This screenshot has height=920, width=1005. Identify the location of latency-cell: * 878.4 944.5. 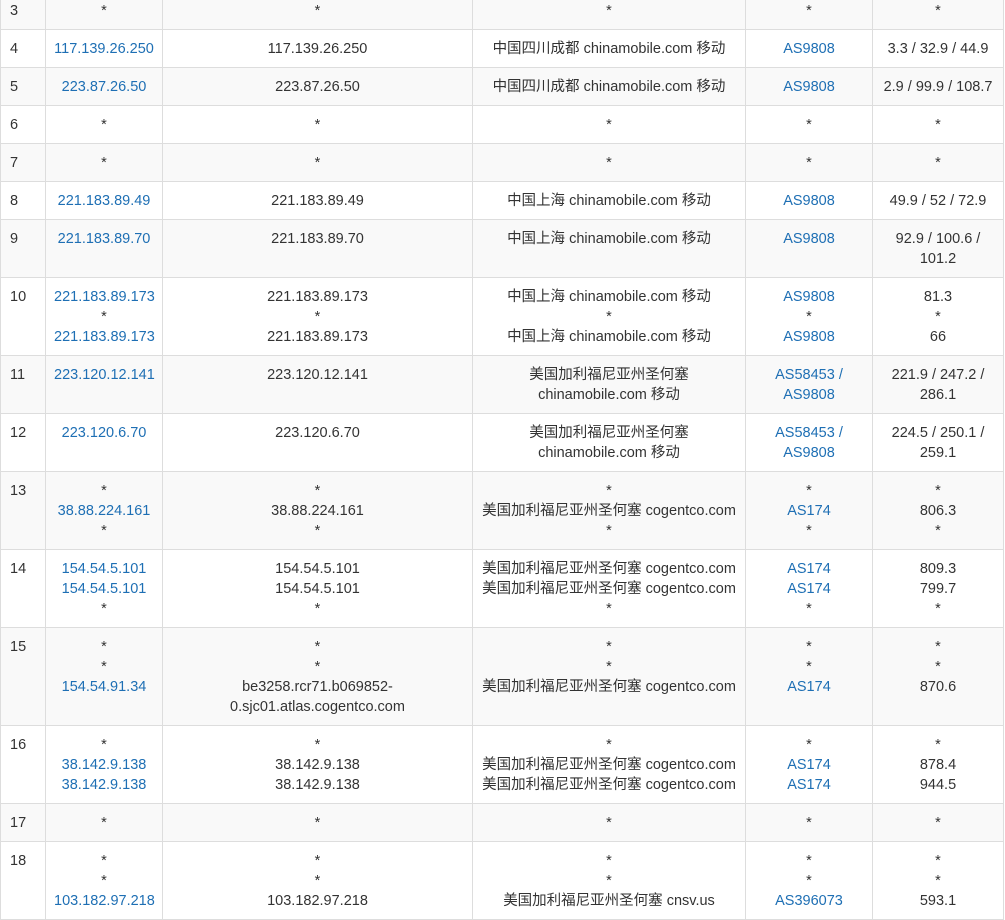
(938, 764).